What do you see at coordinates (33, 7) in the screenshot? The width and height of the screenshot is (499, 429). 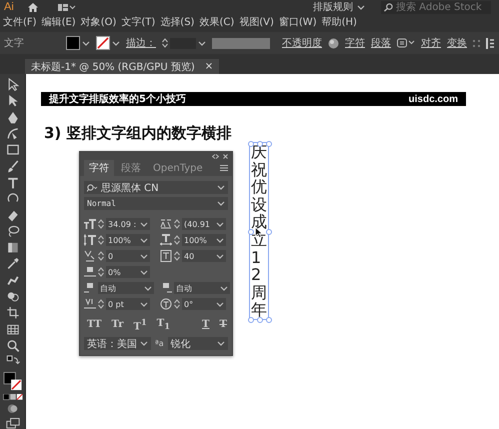 I see `home-icon` at bounding box center [33, 7].